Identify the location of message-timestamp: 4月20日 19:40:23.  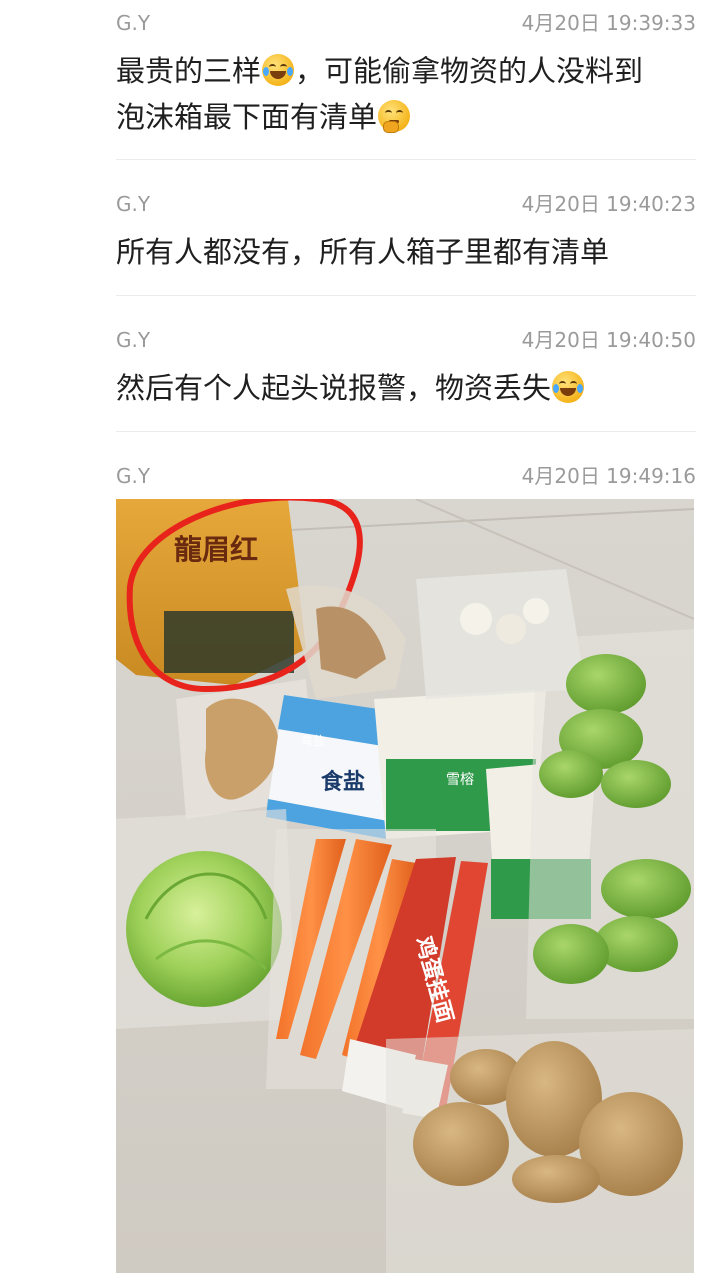
(608, 204).